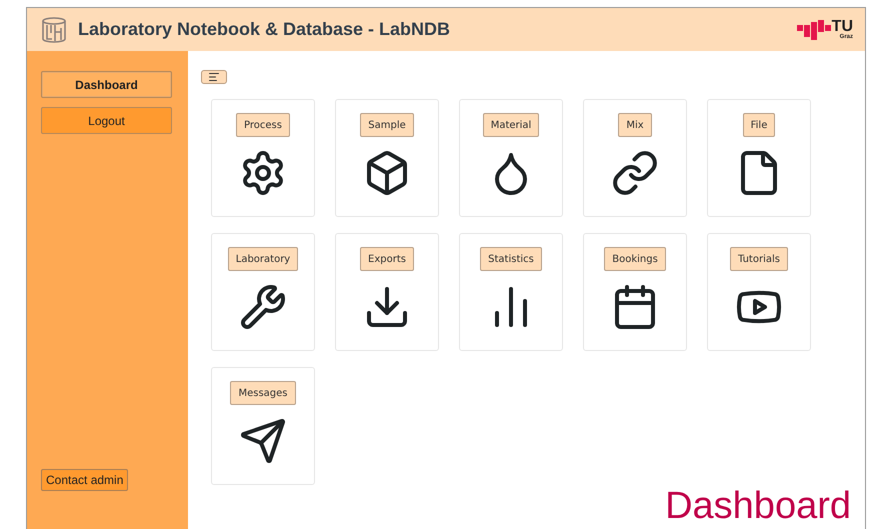  What do you see at coordinates (265, 29) in the screenshot?
I see `app-title: Laboratory Notebook & Database - LabNDB` at bounding box center [265, 29].